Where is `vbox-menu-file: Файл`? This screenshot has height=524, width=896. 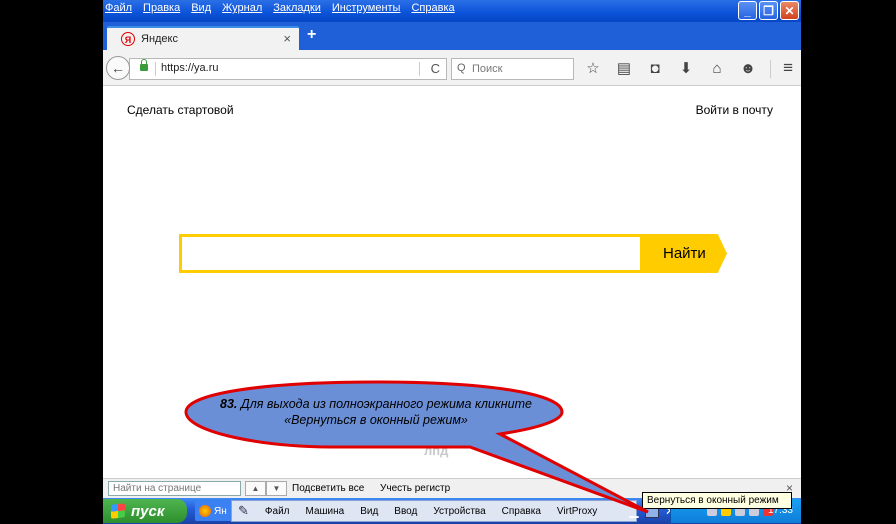
vbox-menu-file: Файл is located at coordinates (277, 511).